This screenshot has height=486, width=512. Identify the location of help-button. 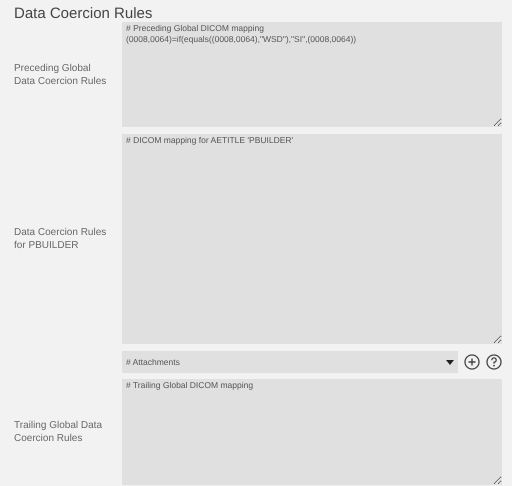
(494, 362).